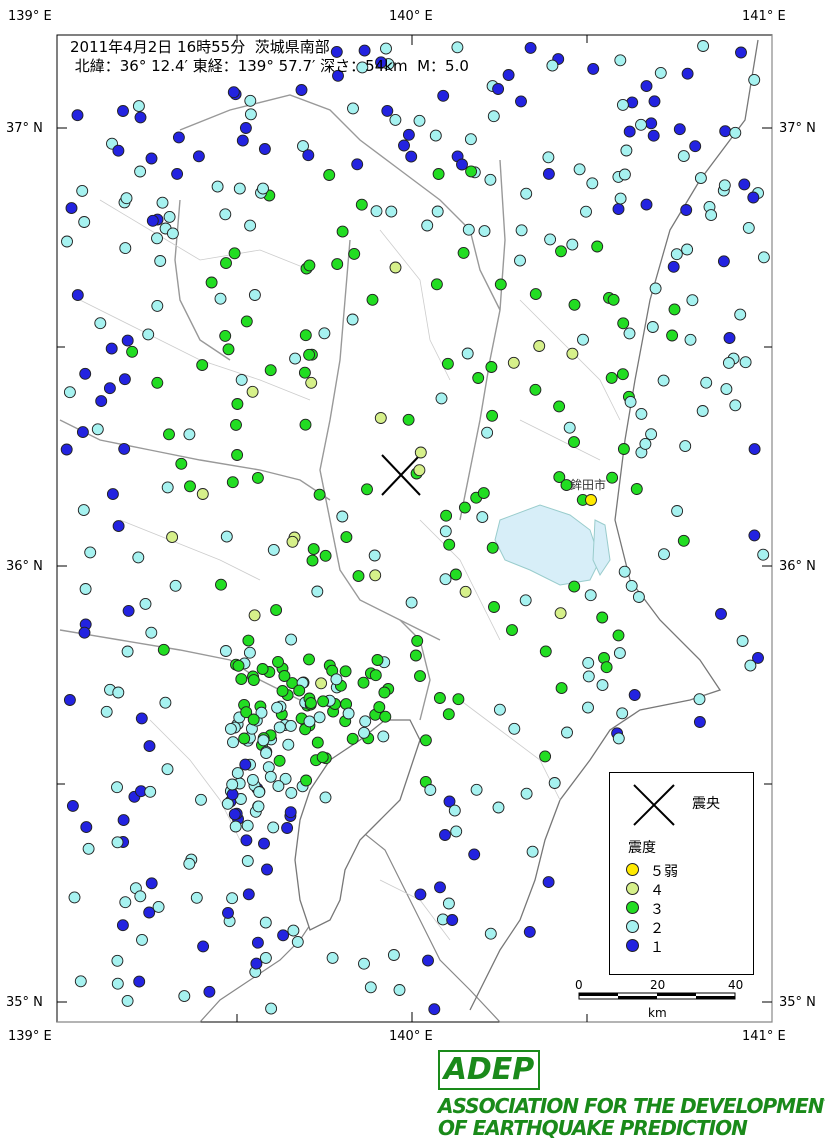 The width and height of the screenshot is (825, 1142). I want to click on adep-logo-mark: ADEP, so click(489, 1070).